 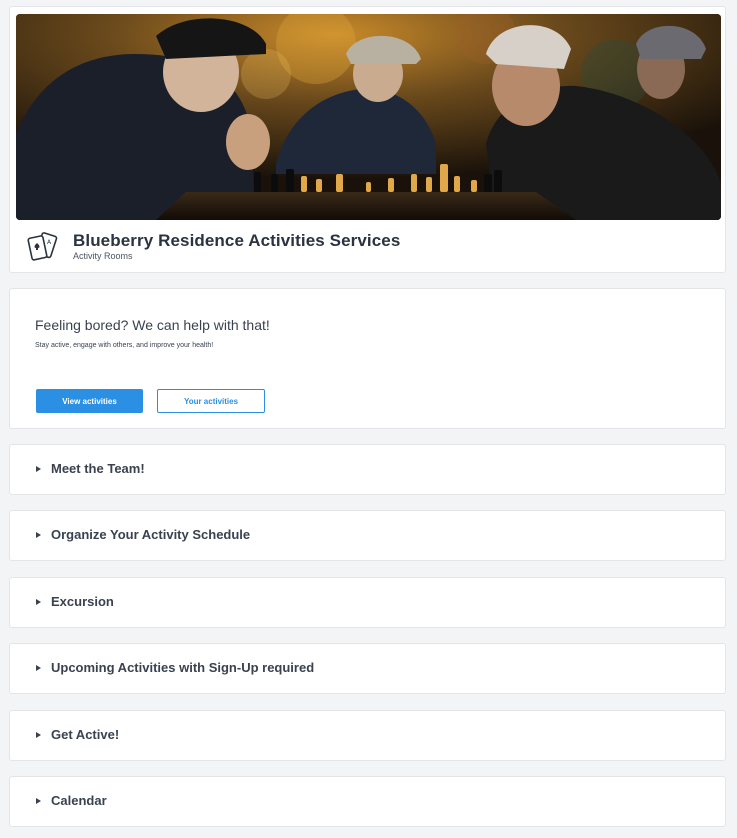 I want to click on your-activities-button: Your activities, so click(x=211, y=401).